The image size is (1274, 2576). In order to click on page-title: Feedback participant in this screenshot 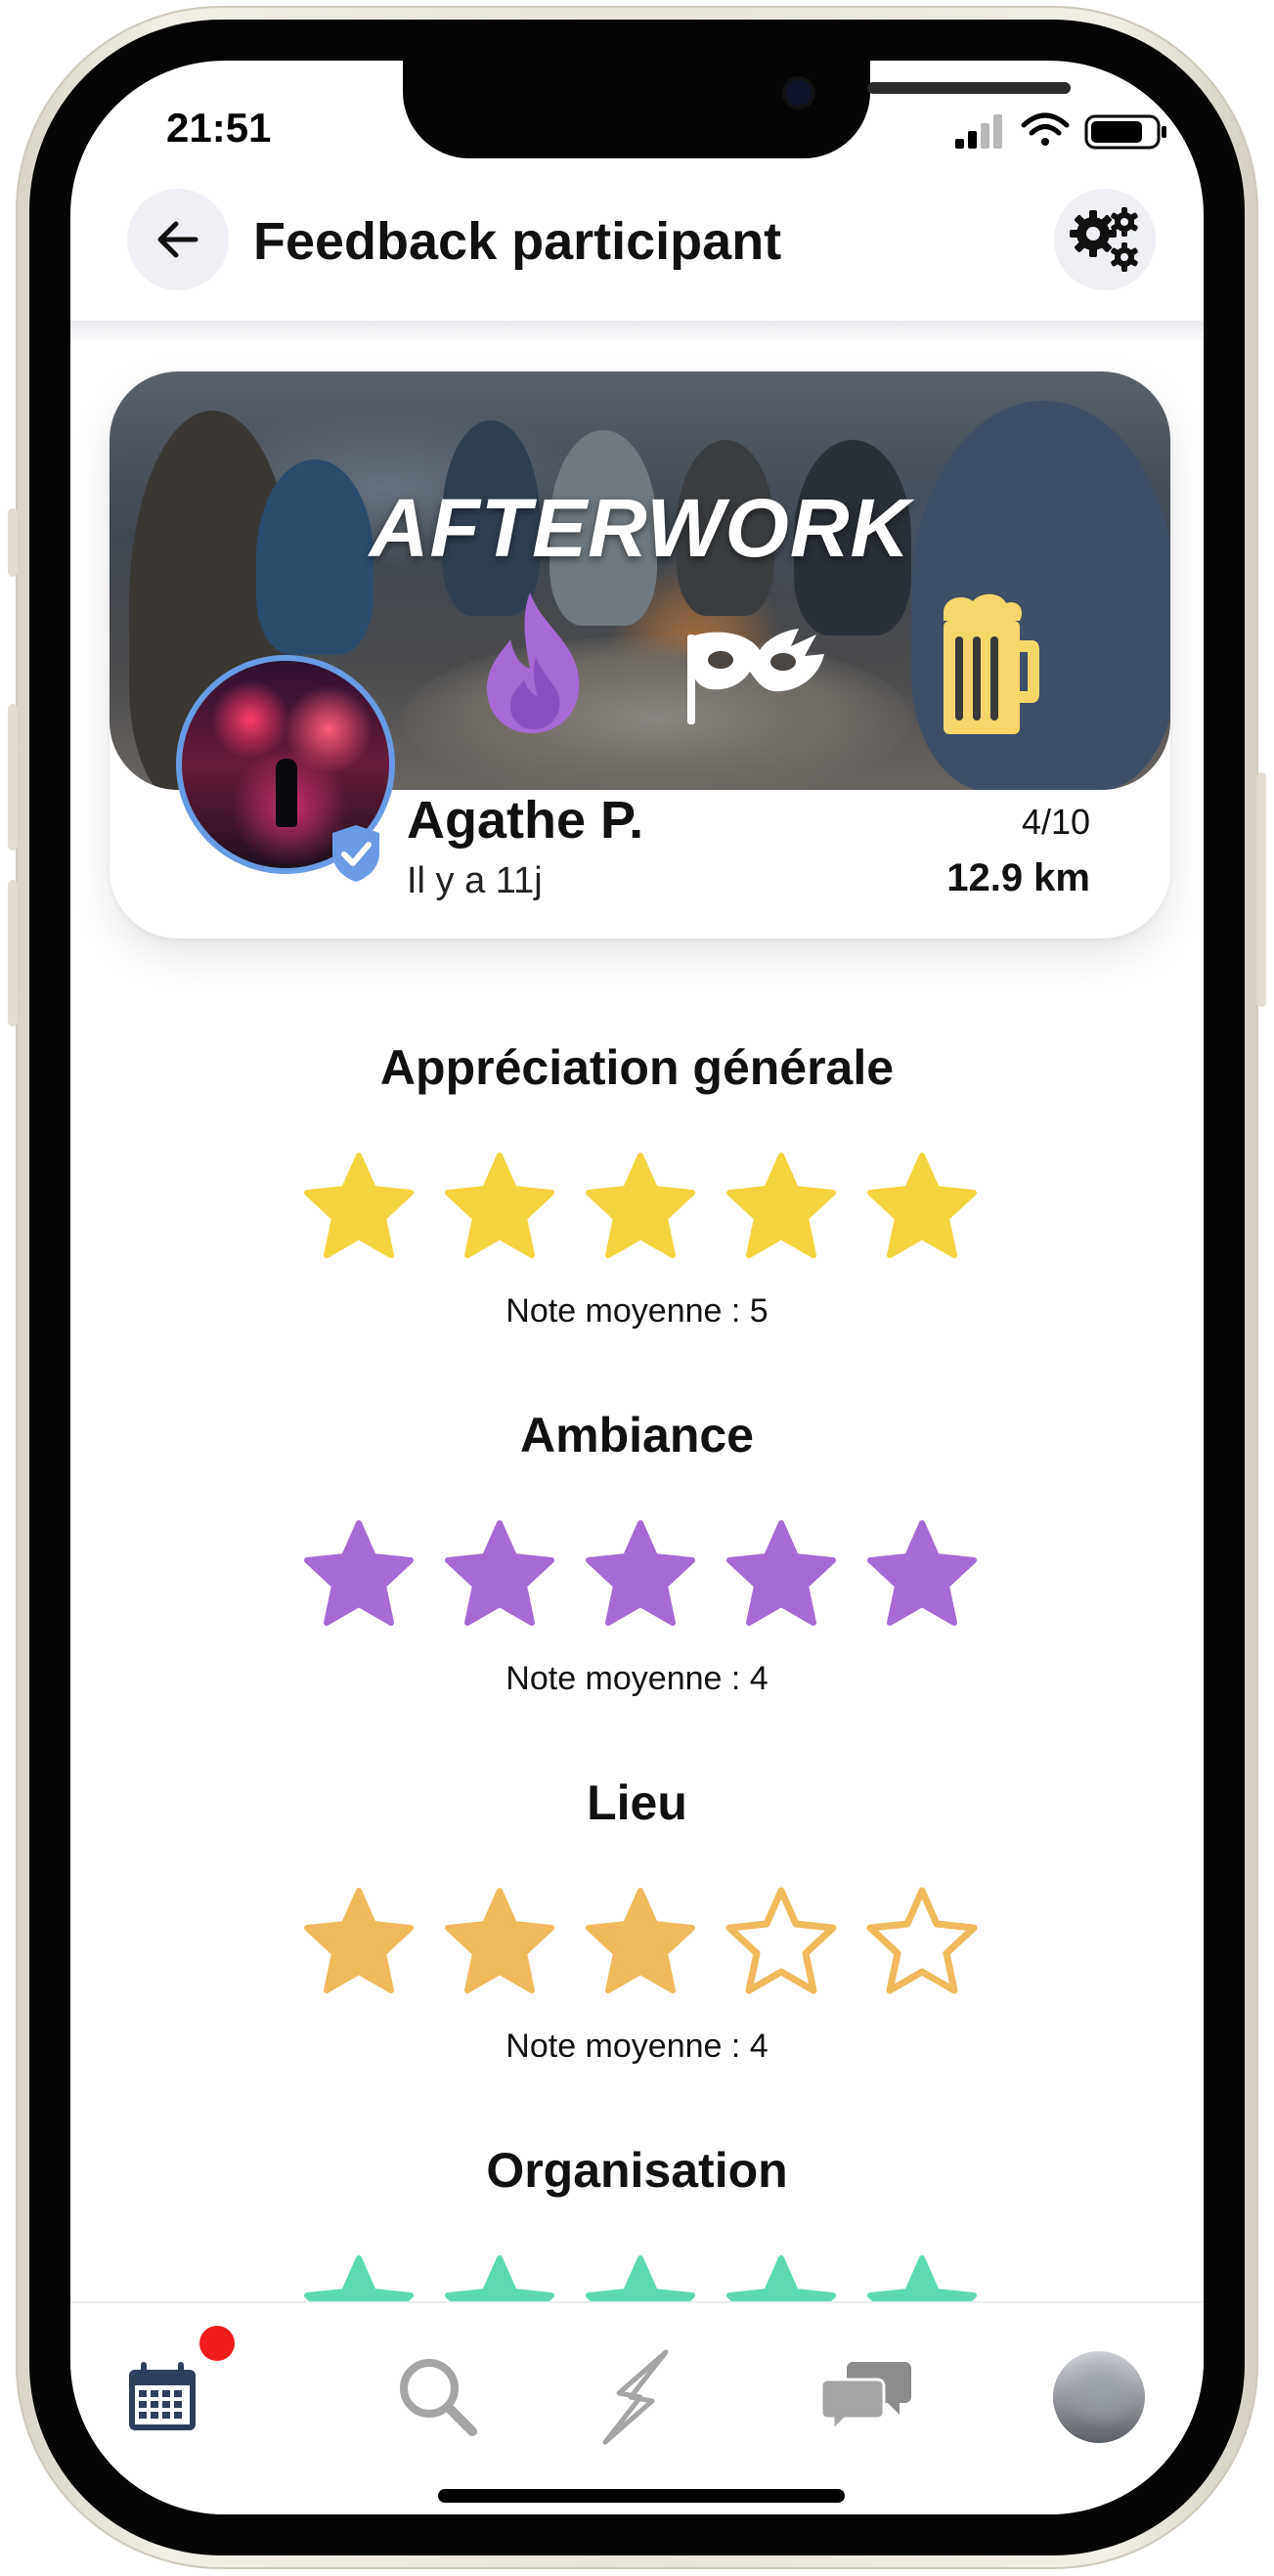, I will do `click(517, 241)`.